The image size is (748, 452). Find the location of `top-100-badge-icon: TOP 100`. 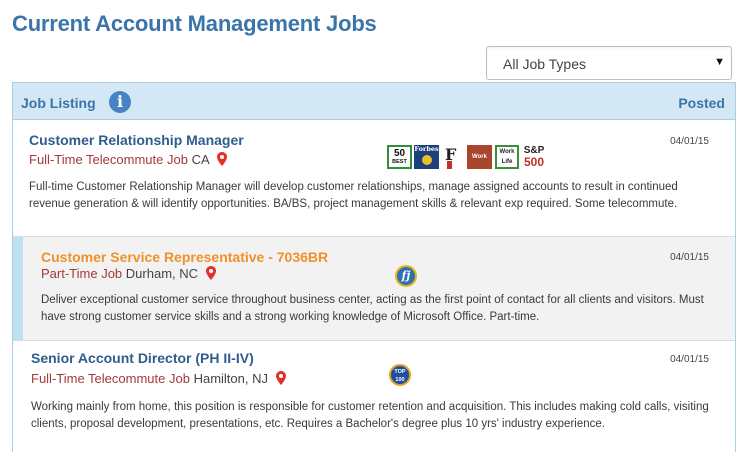

top-100-badge-icon: TOP 100 is located at coordinates (400, 375).